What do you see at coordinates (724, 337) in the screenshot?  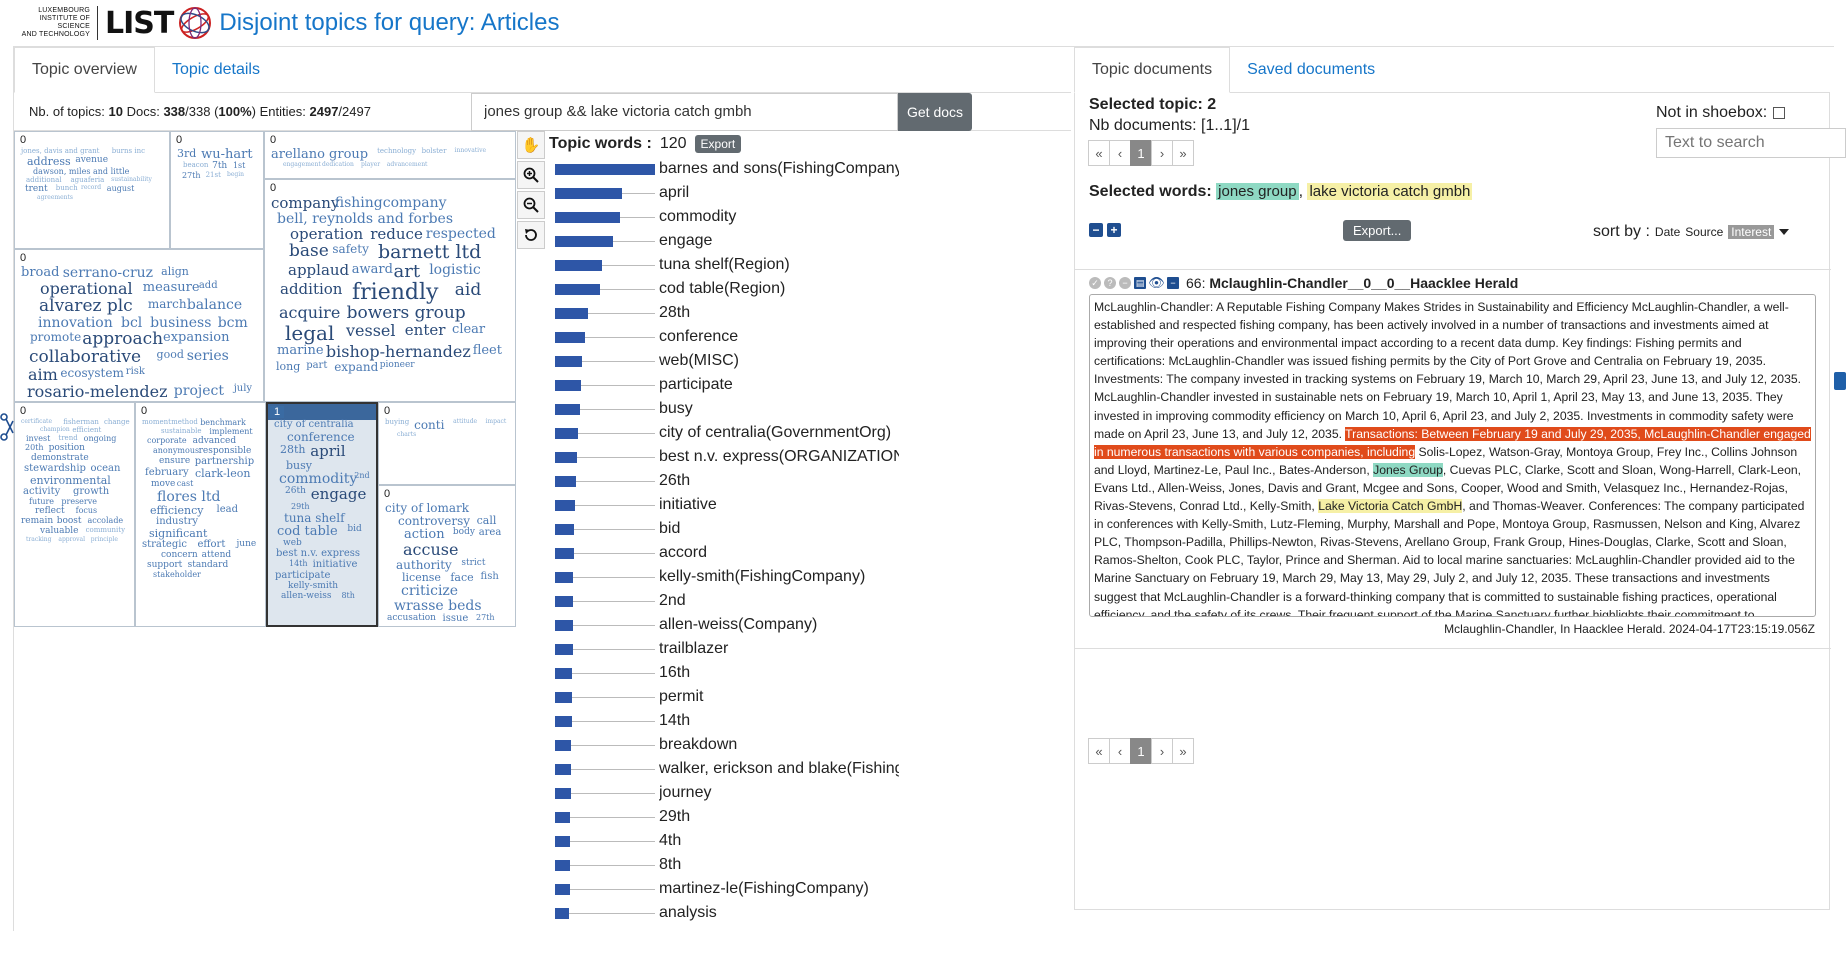 I see `topic-word-row: conference` at bounding box center [724, 337].